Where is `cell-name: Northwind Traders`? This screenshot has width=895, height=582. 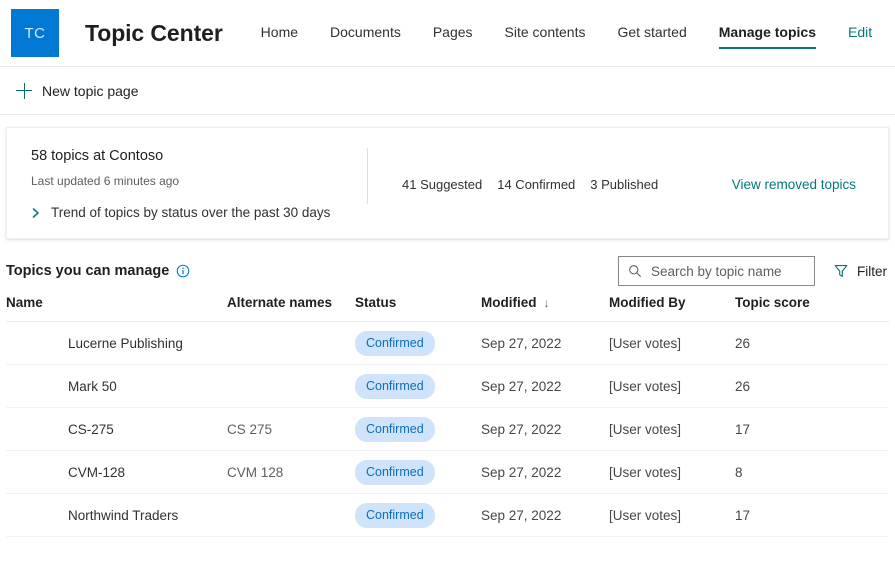 cell-name: Northwind Traders is located at coordinates (116, 515).